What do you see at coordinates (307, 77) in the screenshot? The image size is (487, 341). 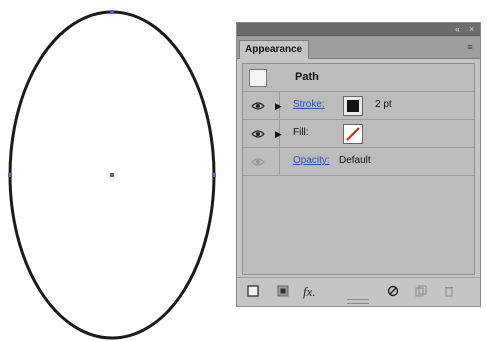 I see `object-type-label: Path` at bounding box center [307, 77].